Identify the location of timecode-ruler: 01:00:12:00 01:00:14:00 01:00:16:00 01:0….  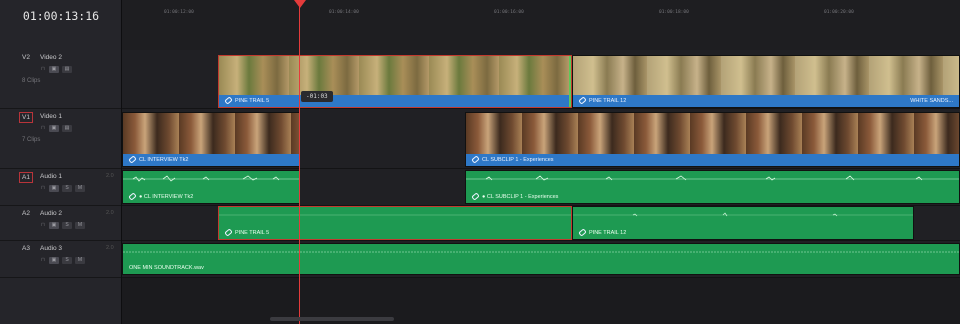
(541, 25).